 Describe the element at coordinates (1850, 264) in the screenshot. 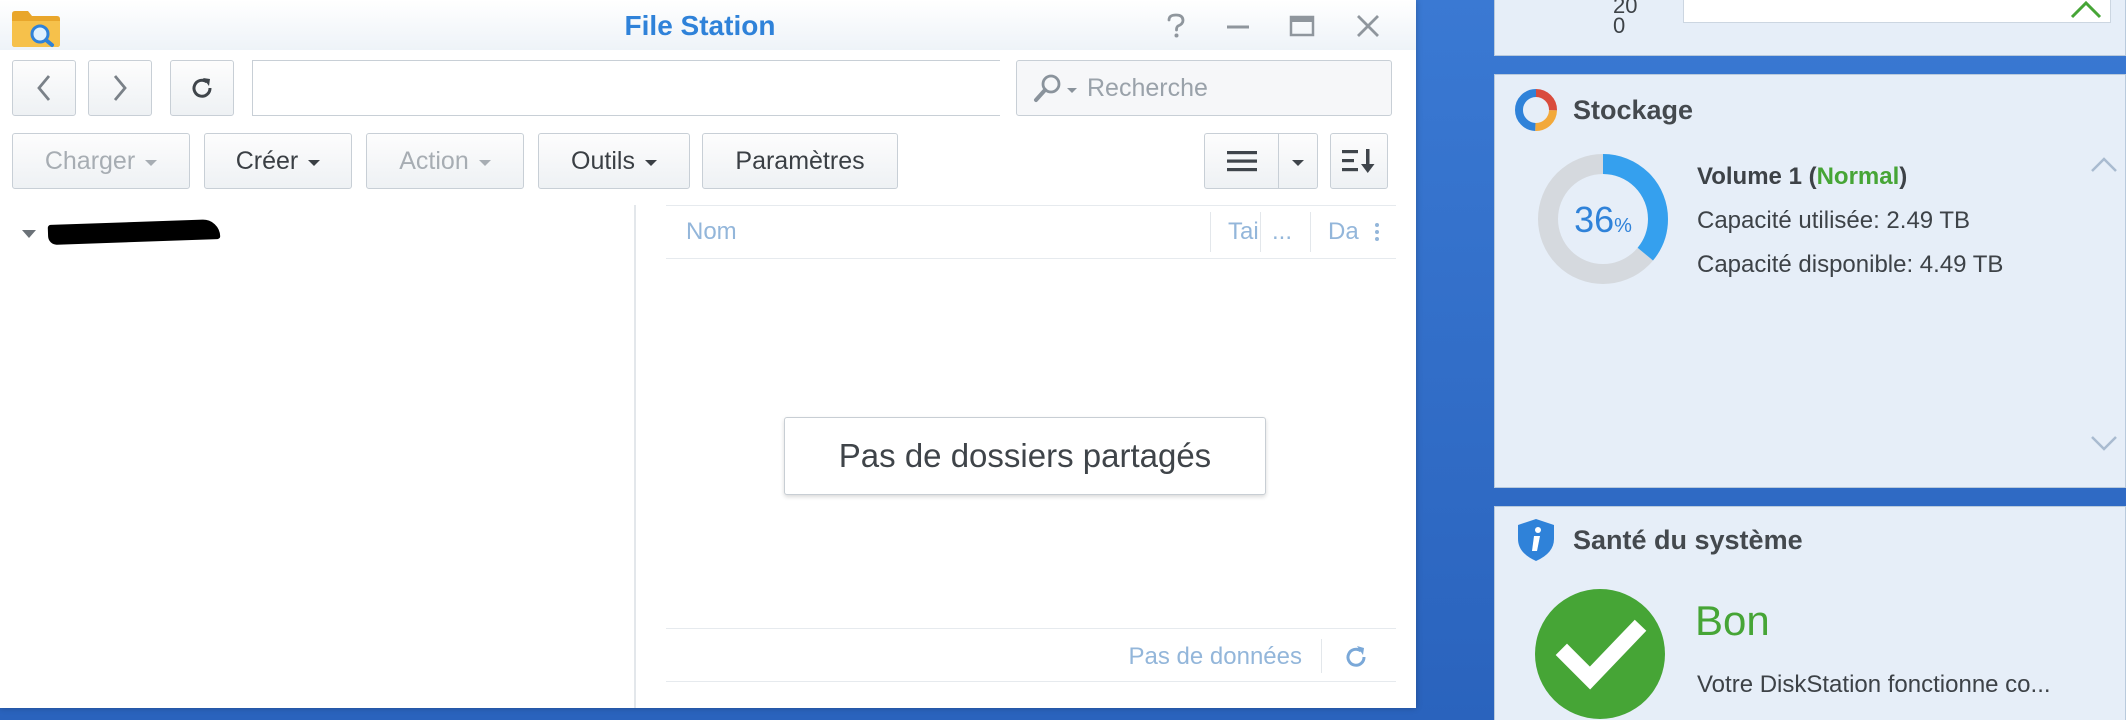

I see `available-capacity: Capacité disponible: 4.49 TB` at that location.